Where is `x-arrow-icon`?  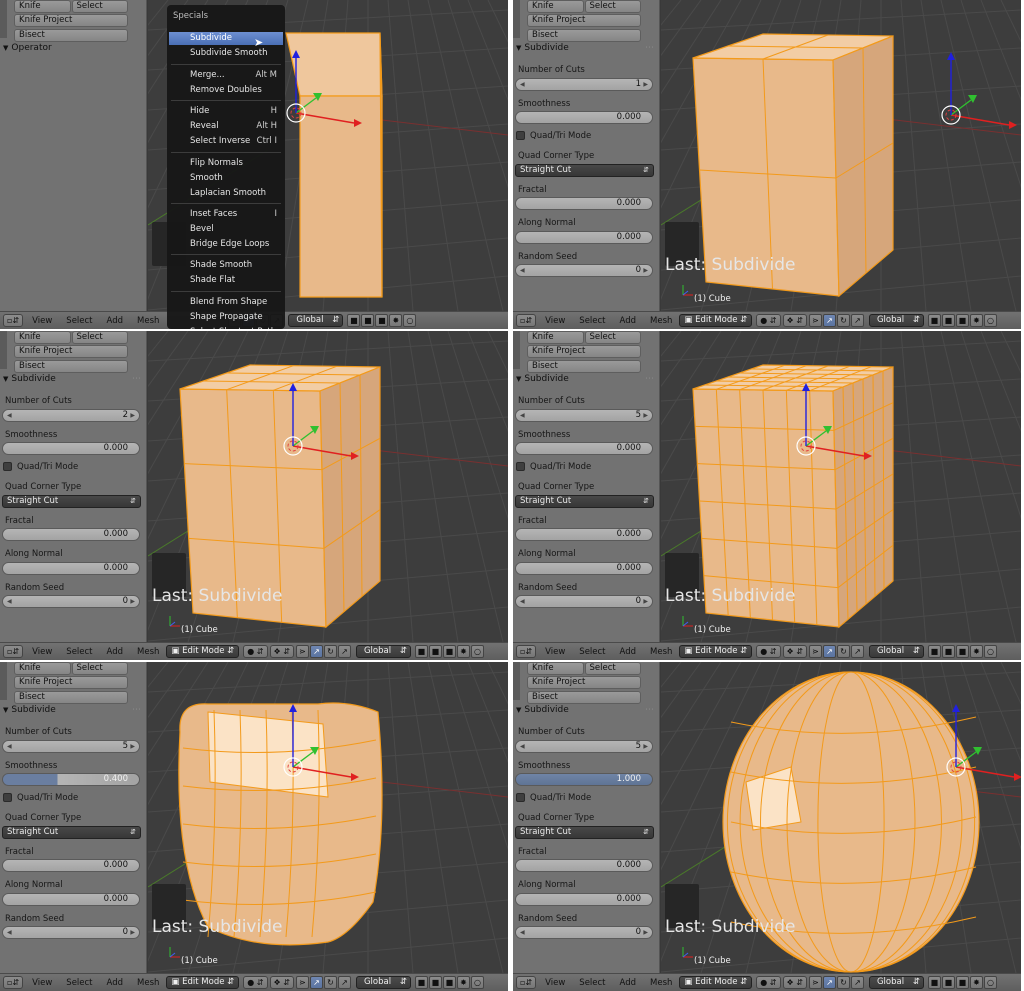 x-arrow-icon is located at coordinates (1017, 777).